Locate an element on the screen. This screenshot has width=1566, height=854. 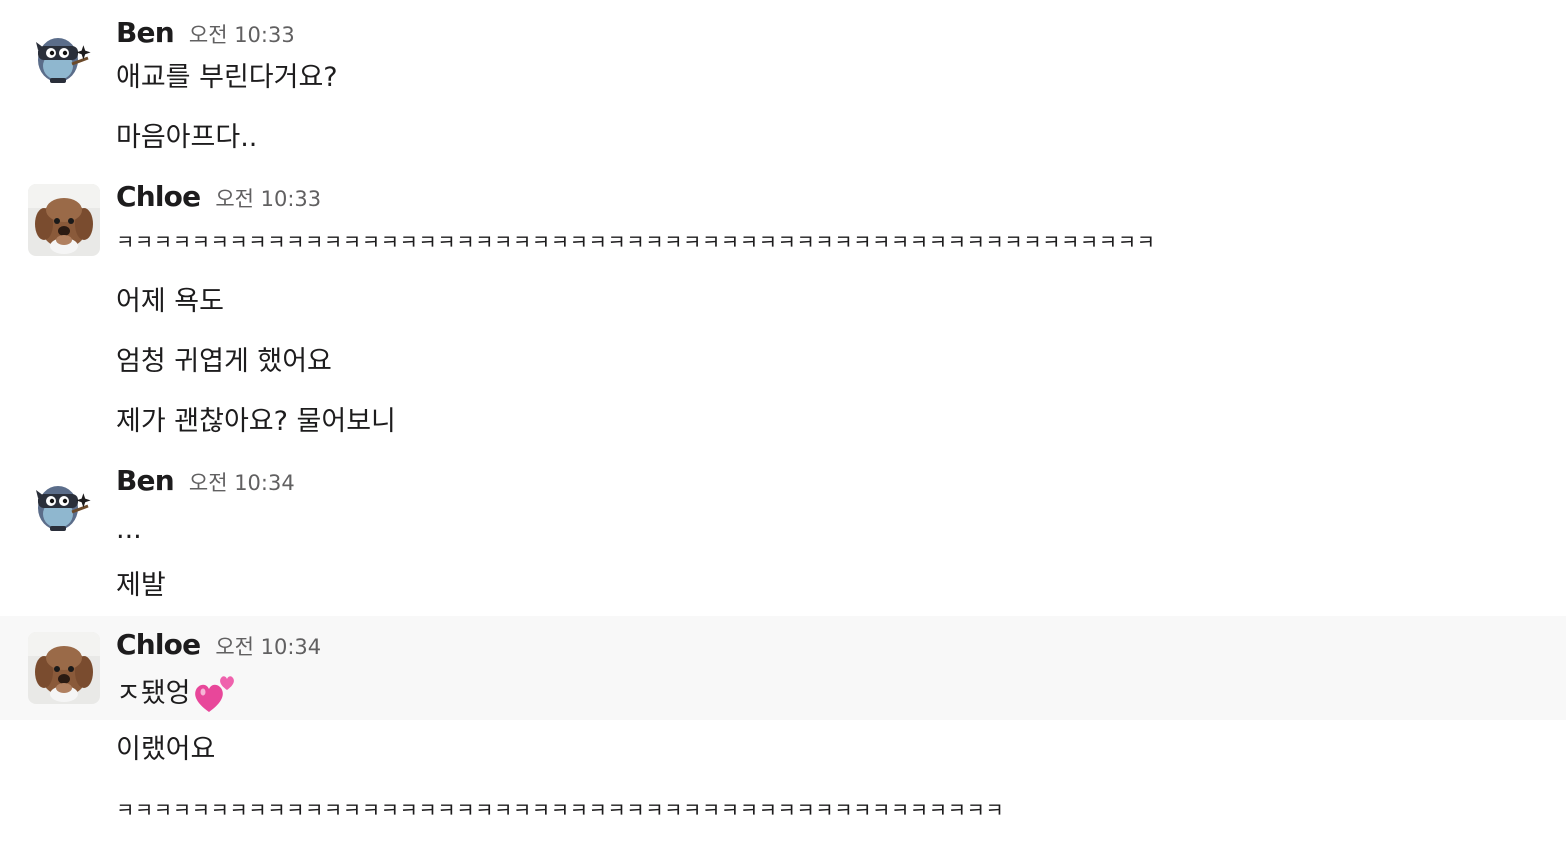
message-text: 엄청 귀엽게 했어요 is located at coordinates (224, 361).